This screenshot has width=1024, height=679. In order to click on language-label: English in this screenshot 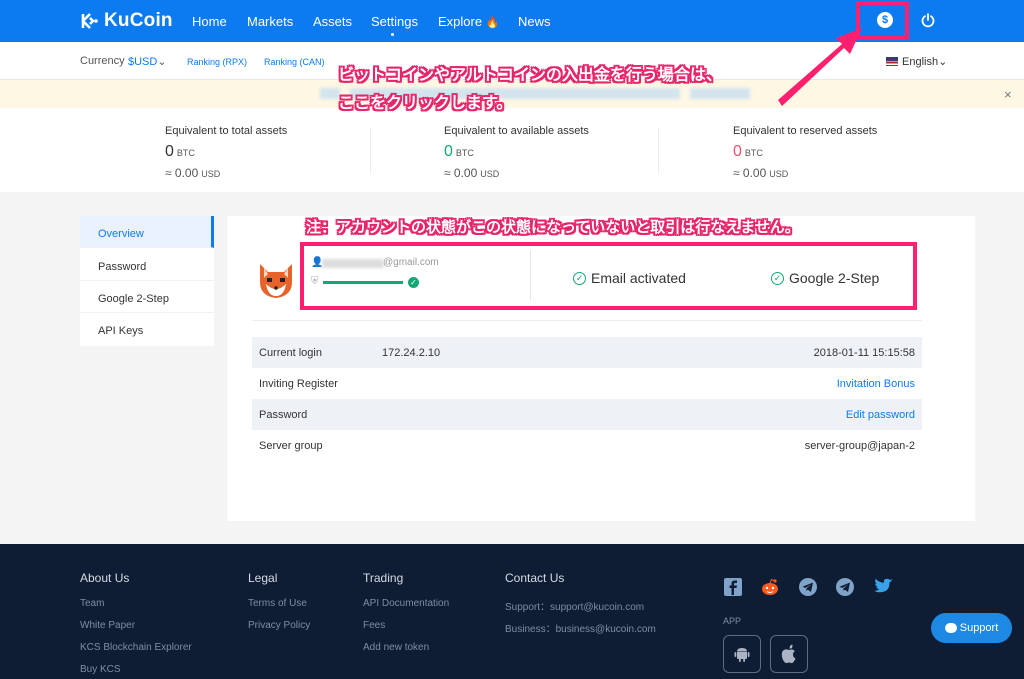, I will do `click(920, 61)`.